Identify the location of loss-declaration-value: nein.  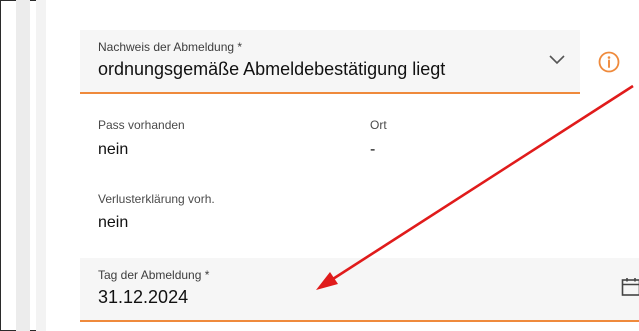
(113, 222).